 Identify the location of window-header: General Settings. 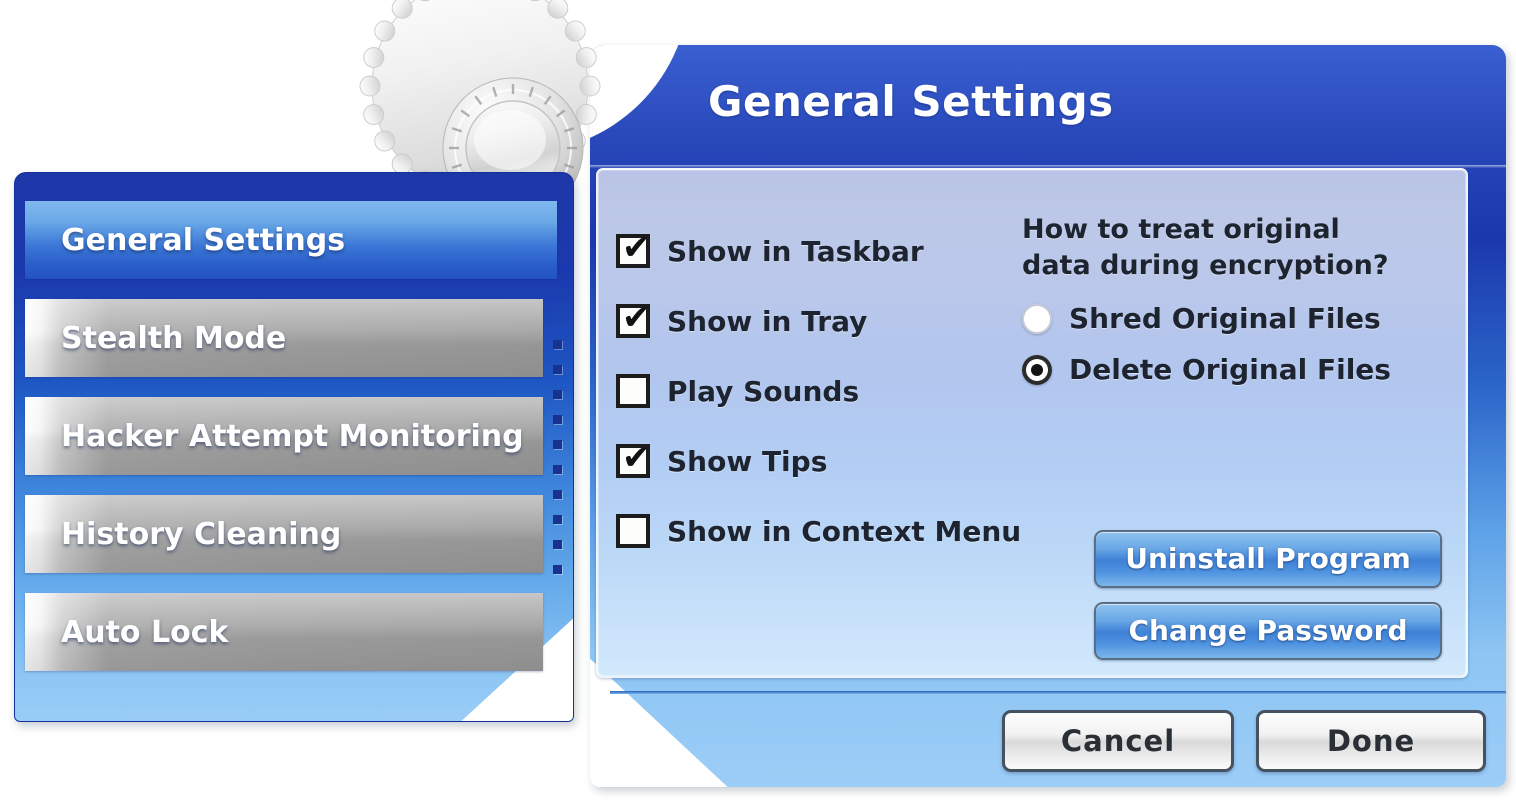
(1048, 104).